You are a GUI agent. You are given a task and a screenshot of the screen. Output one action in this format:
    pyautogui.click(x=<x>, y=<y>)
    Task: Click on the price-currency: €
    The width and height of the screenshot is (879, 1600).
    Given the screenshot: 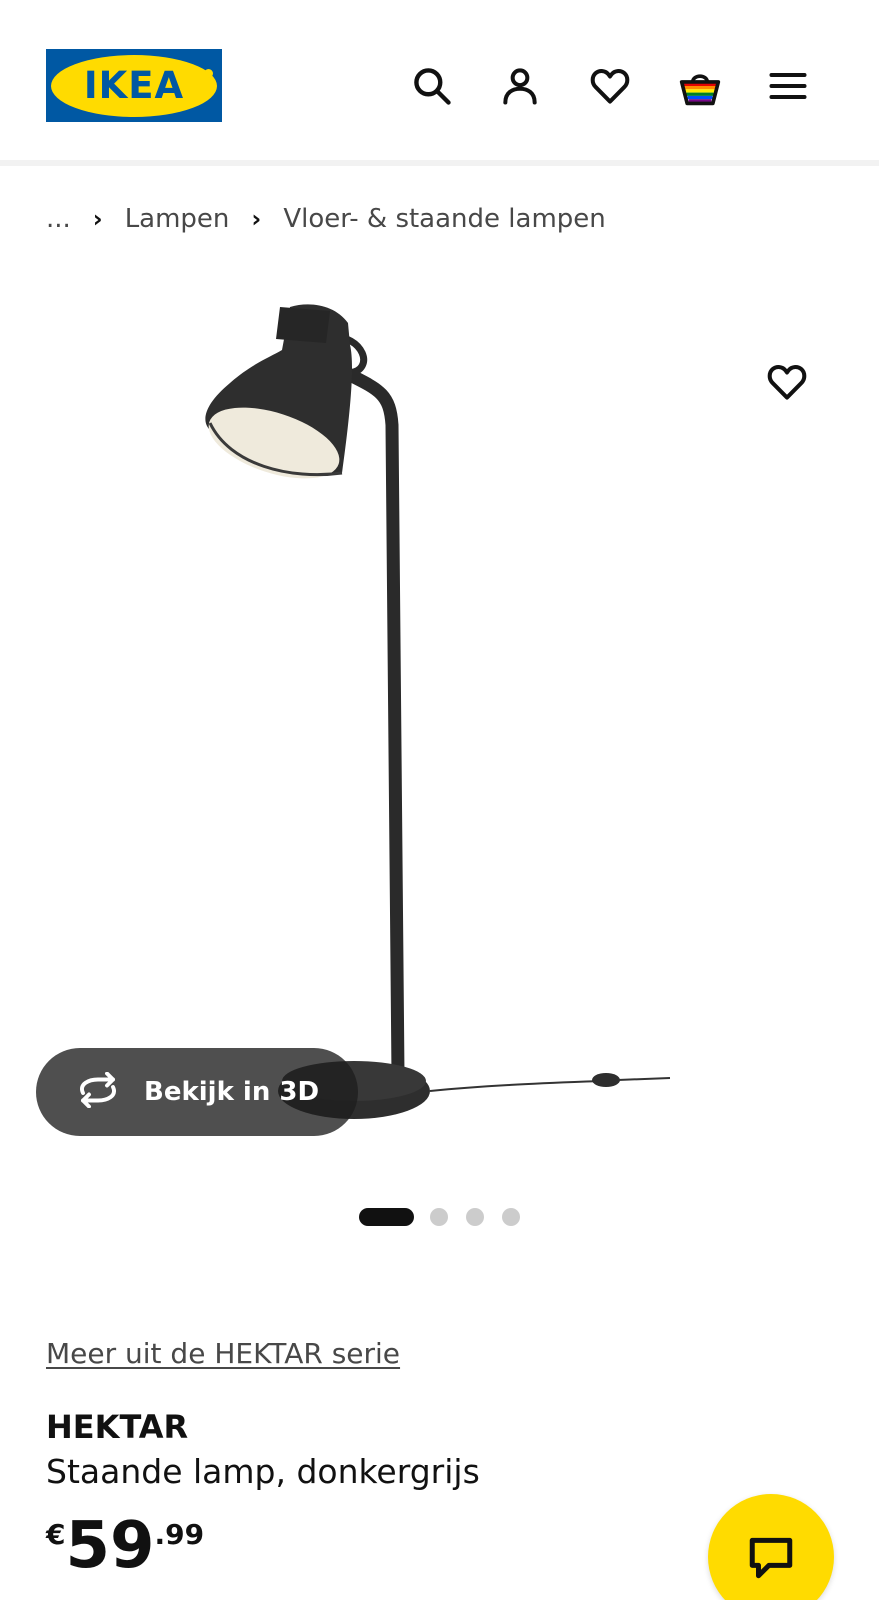 What is the action you would take?
    pyautogui.click(x=56, y=1534)
    